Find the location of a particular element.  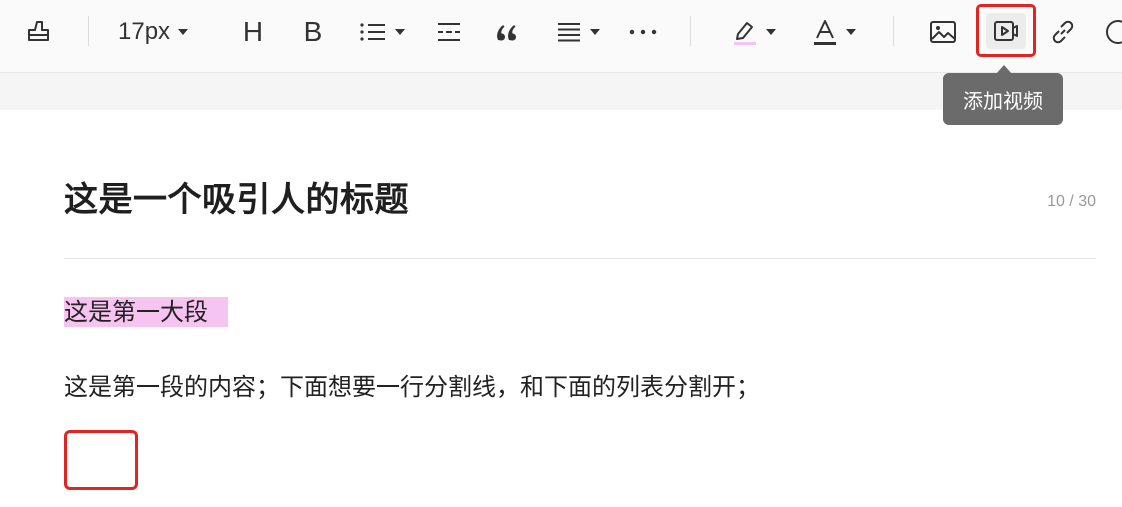

quote-button is located at coordinates (507, 32).